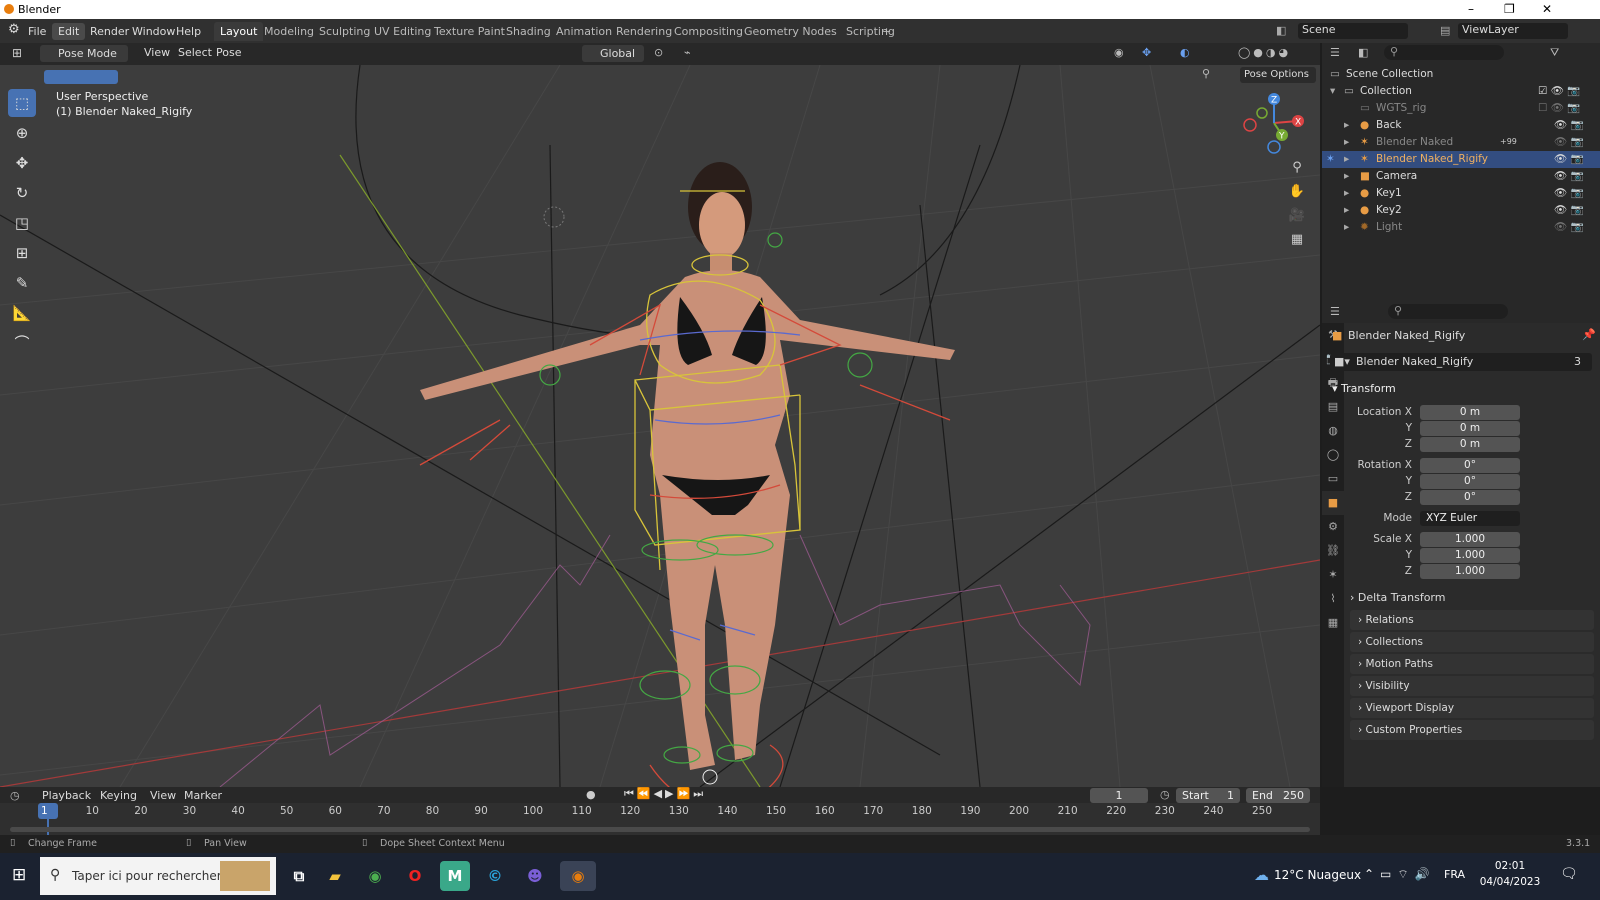  What do you see at coordinates (1470, 539) in the screenshot?
I see `scale-x-field: 1.000` at bounding box center [1470, 539].